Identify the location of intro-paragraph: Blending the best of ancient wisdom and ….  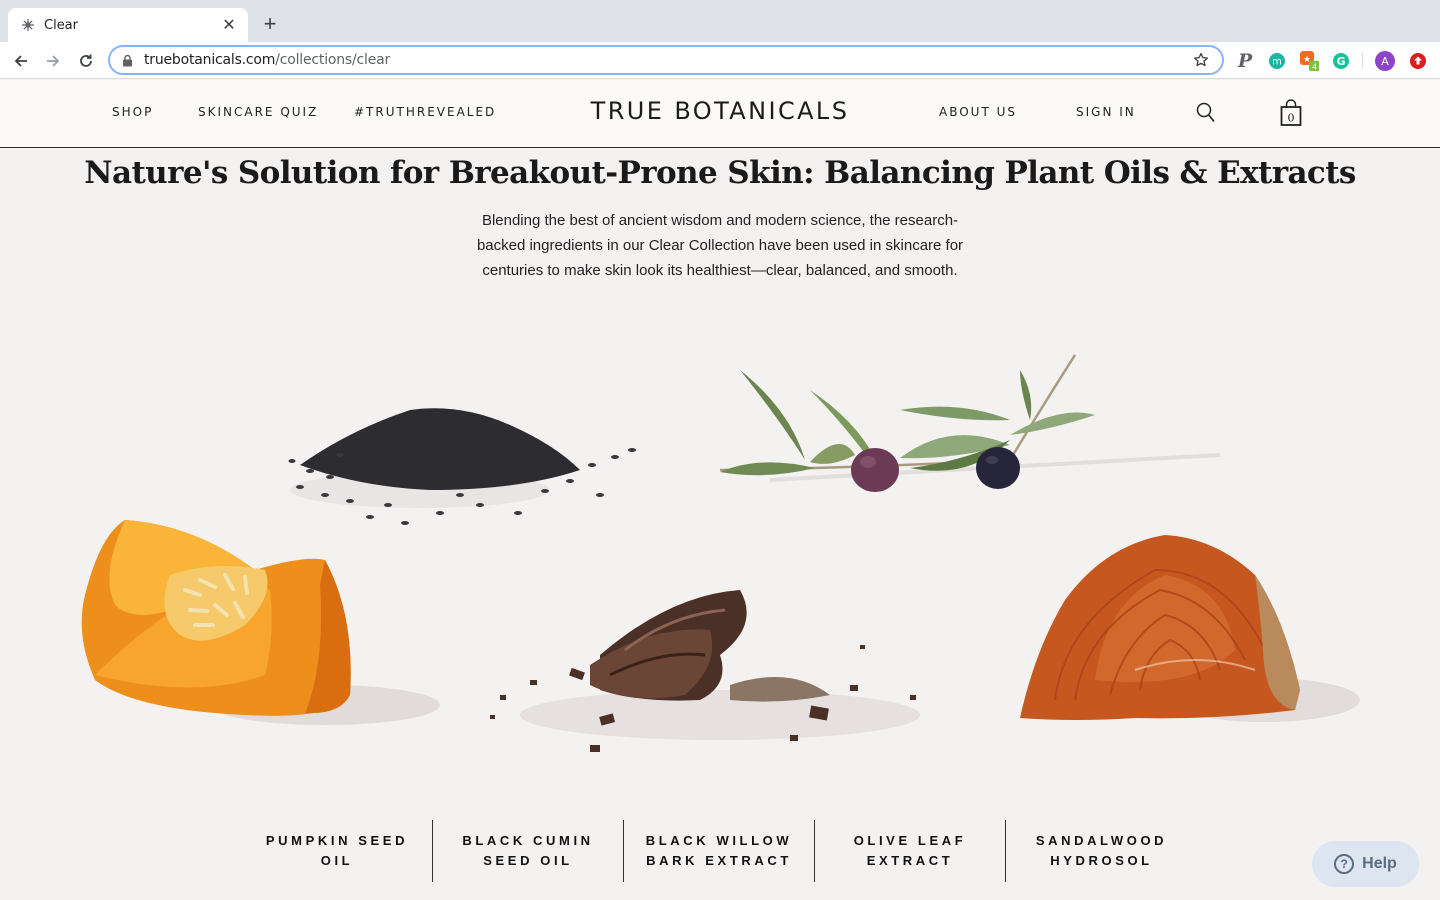
(720, 245).